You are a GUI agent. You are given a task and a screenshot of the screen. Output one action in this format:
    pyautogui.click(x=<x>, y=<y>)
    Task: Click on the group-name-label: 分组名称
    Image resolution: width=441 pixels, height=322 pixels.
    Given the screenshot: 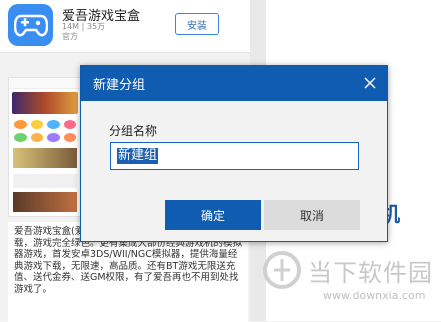 What is the action you would take?
    pyautogui.click(x=133, y=131)
    